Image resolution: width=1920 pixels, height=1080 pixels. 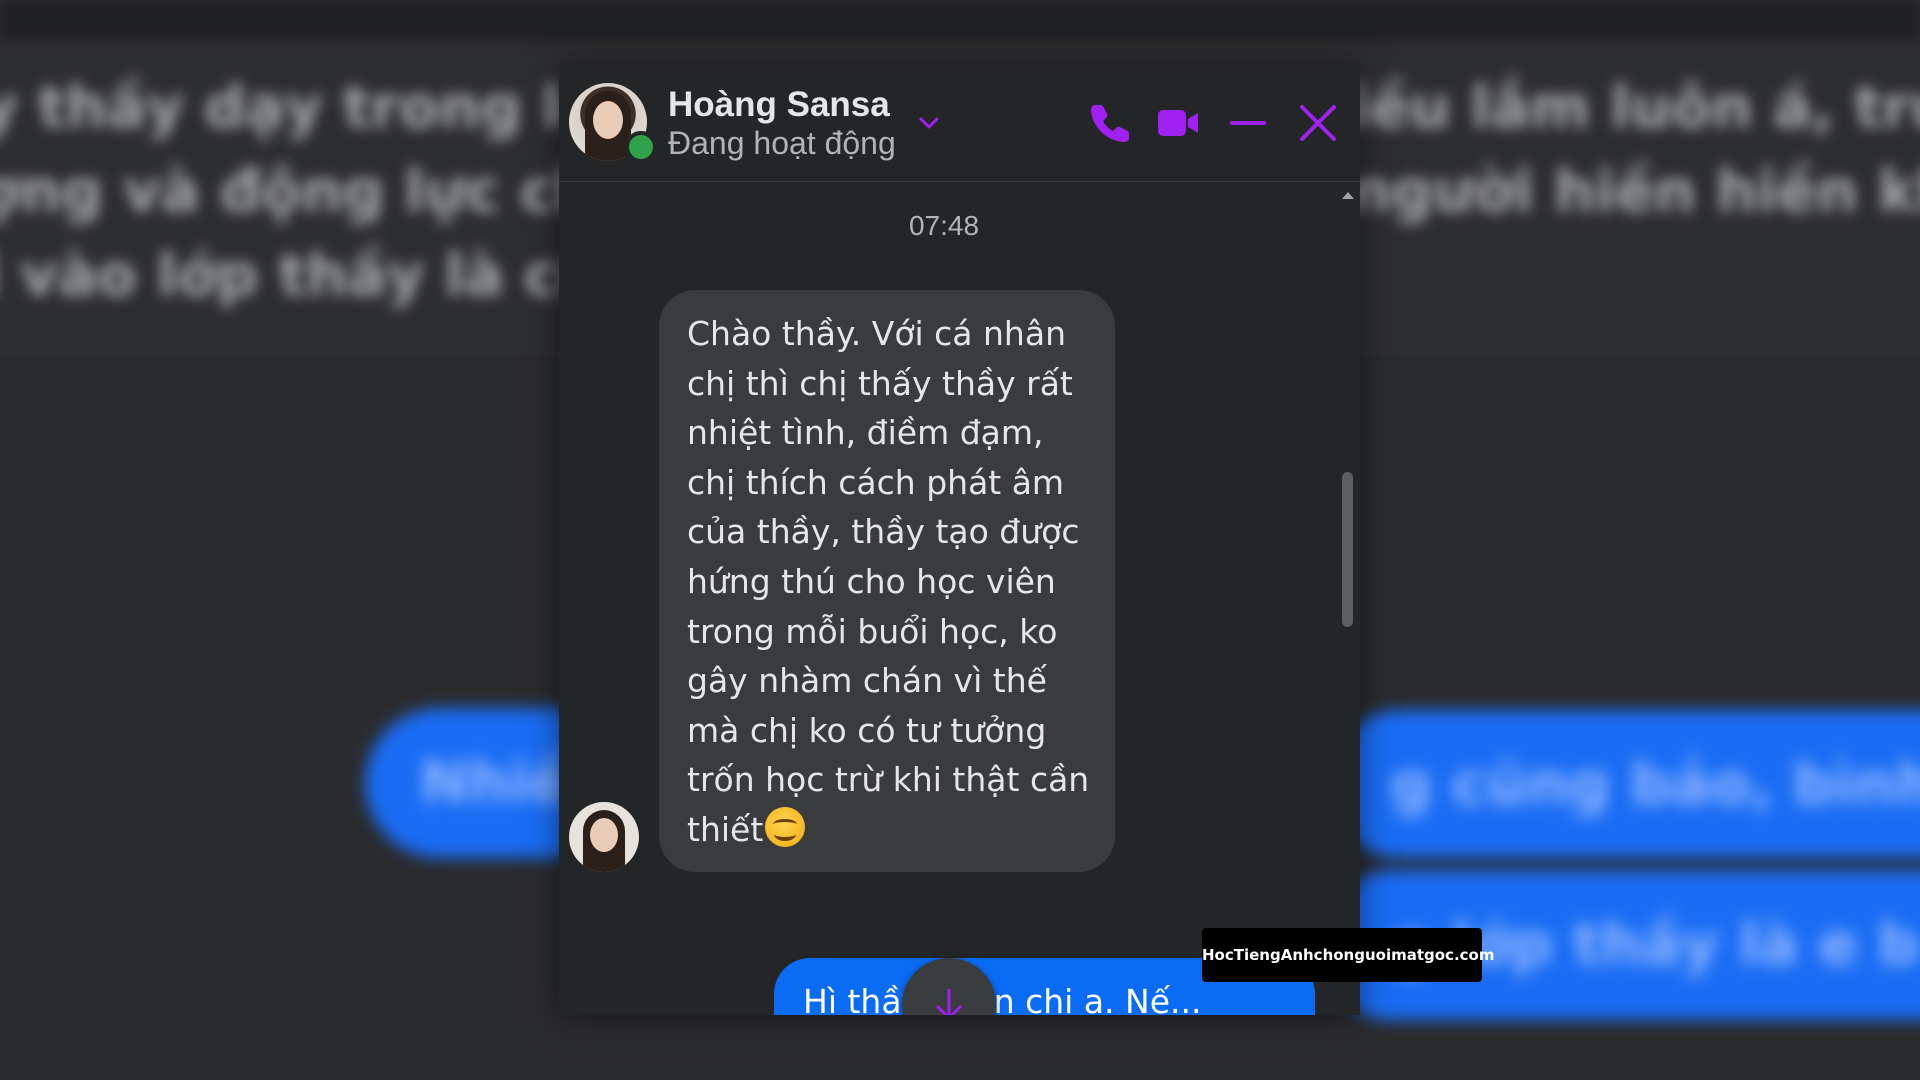 I want to click on sender-avatar, so click(x=604, y=837).